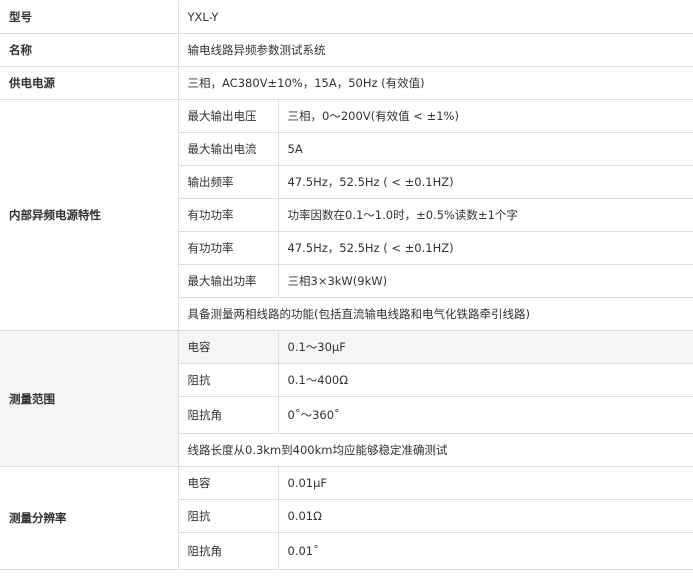 Image resolution: width=693 pixels, height=579 pixels. What do you see at coordinates (485, 380) in the screenshot?
I see `param-value: 0.1～400Ω` at bounding box center [485, 380].